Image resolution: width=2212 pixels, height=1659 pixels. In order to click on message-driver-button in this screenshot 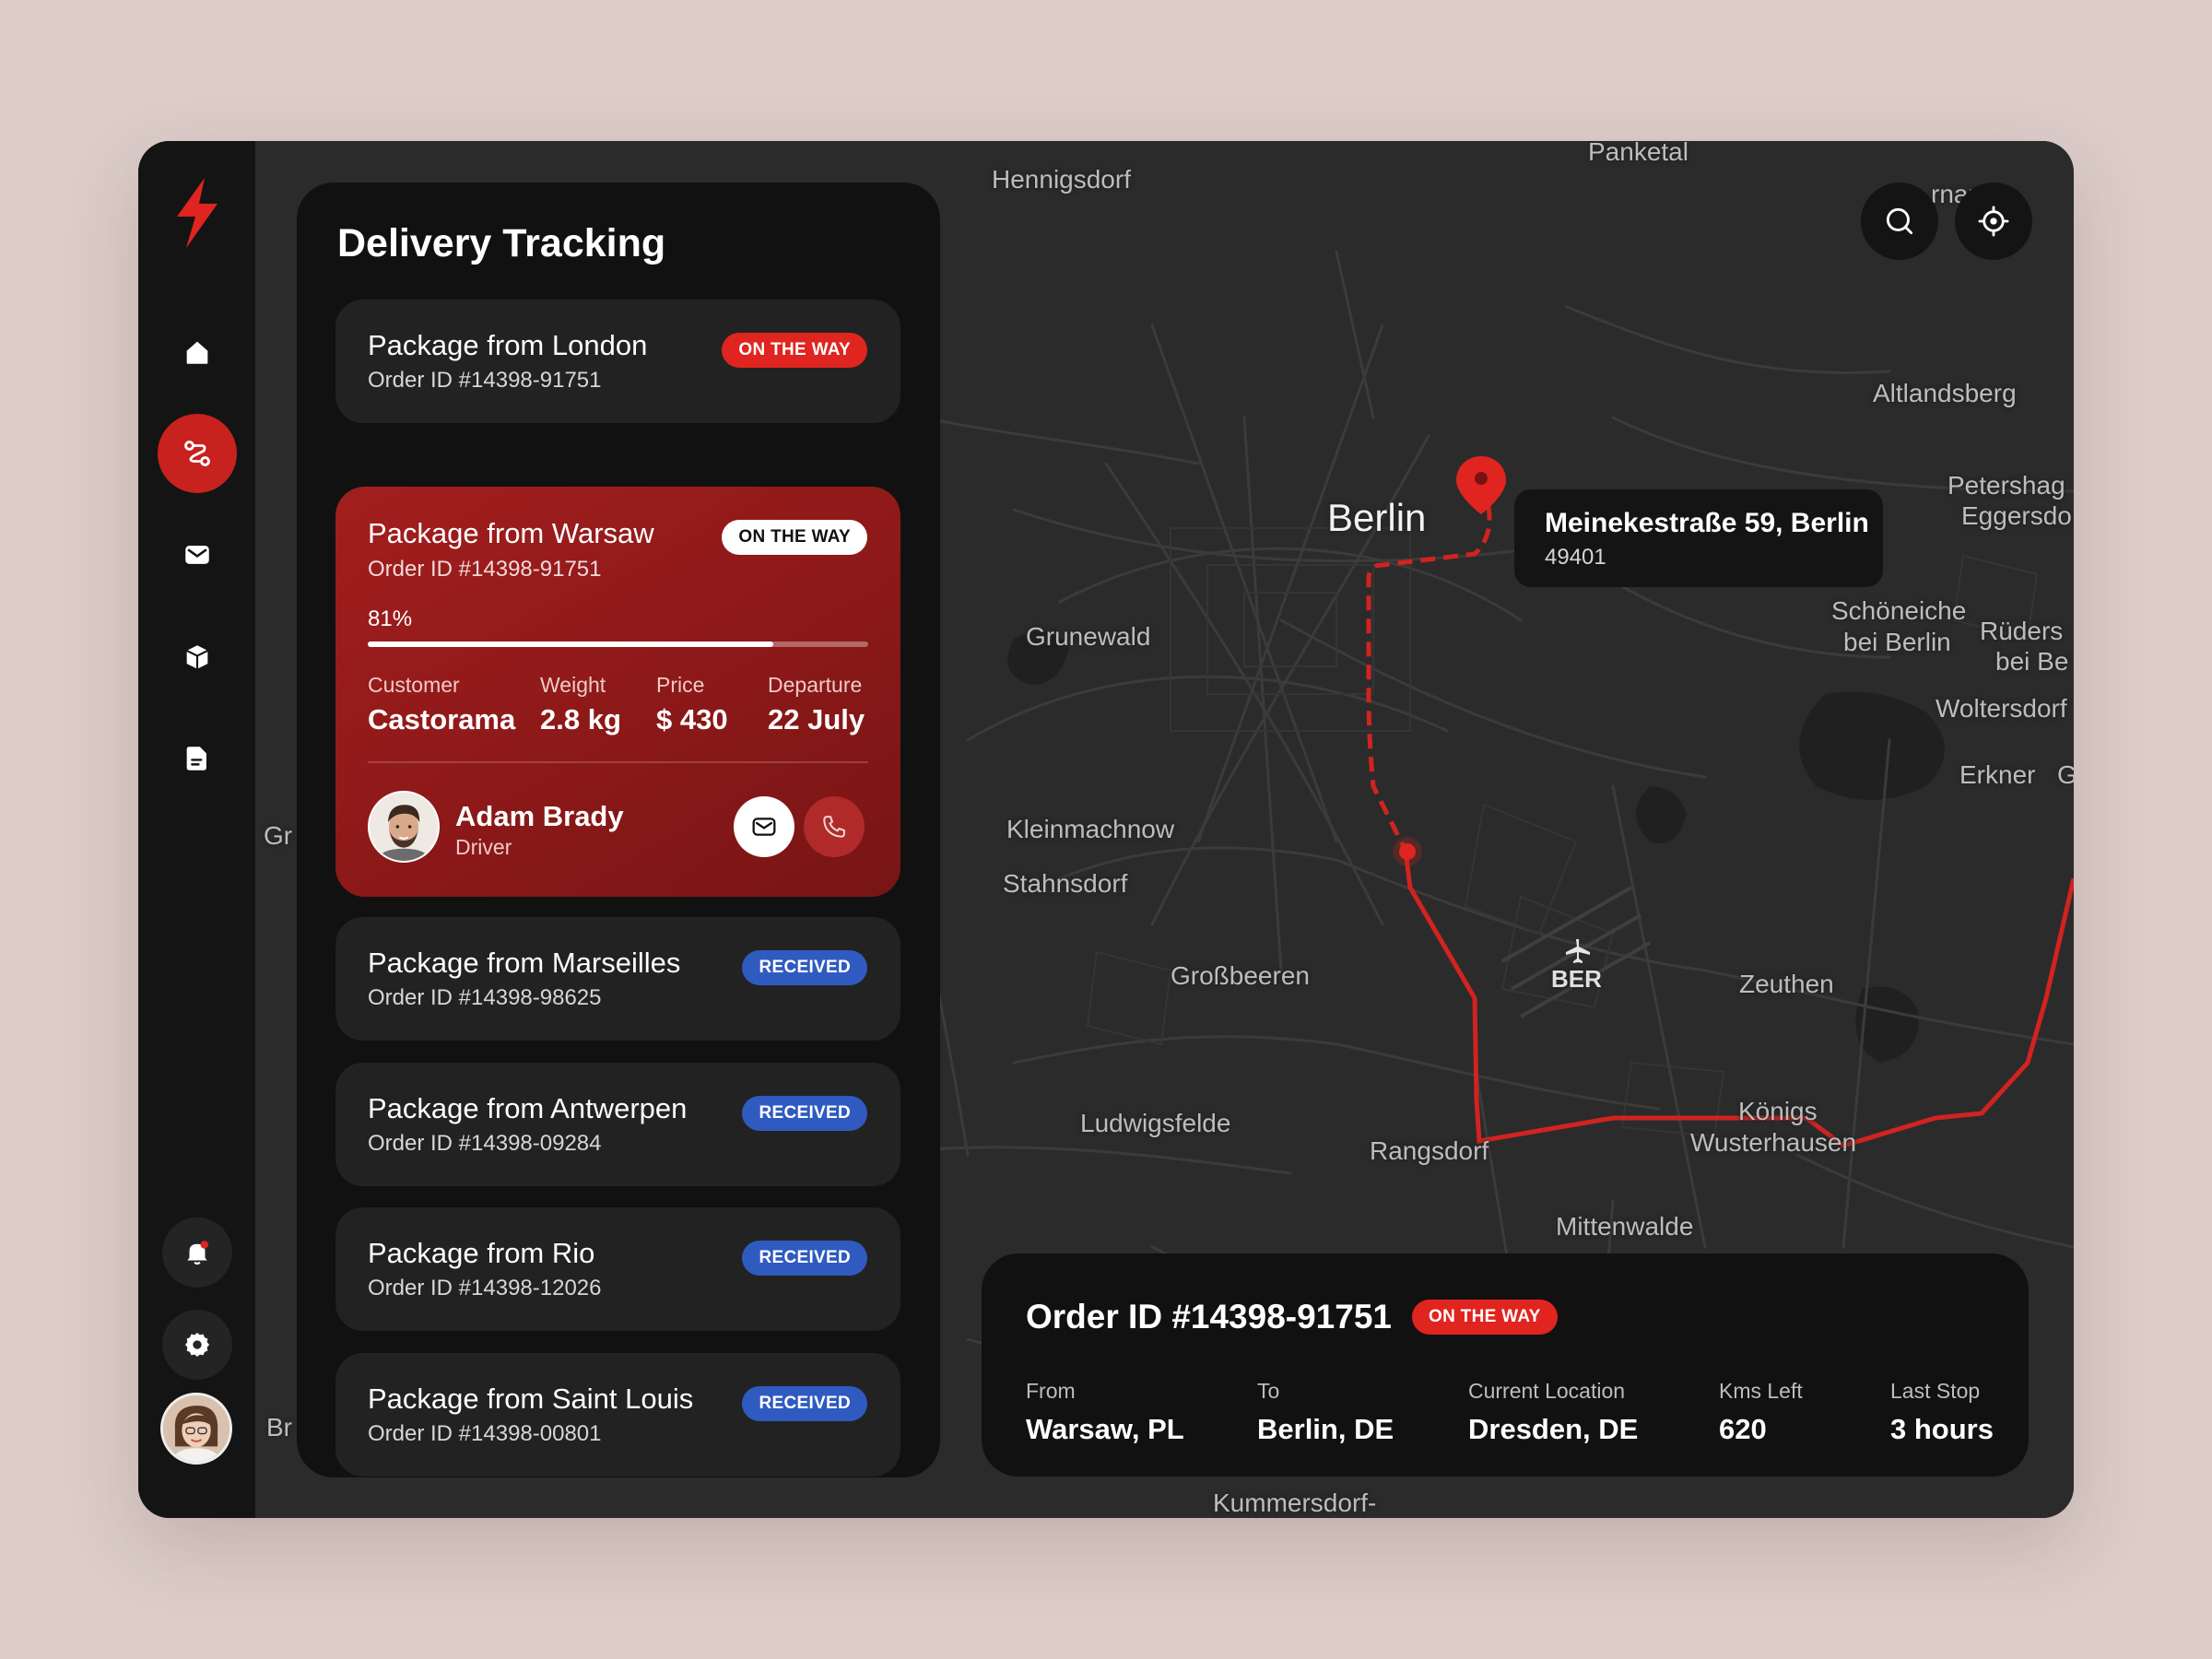, I will do `click(764, 826)`.